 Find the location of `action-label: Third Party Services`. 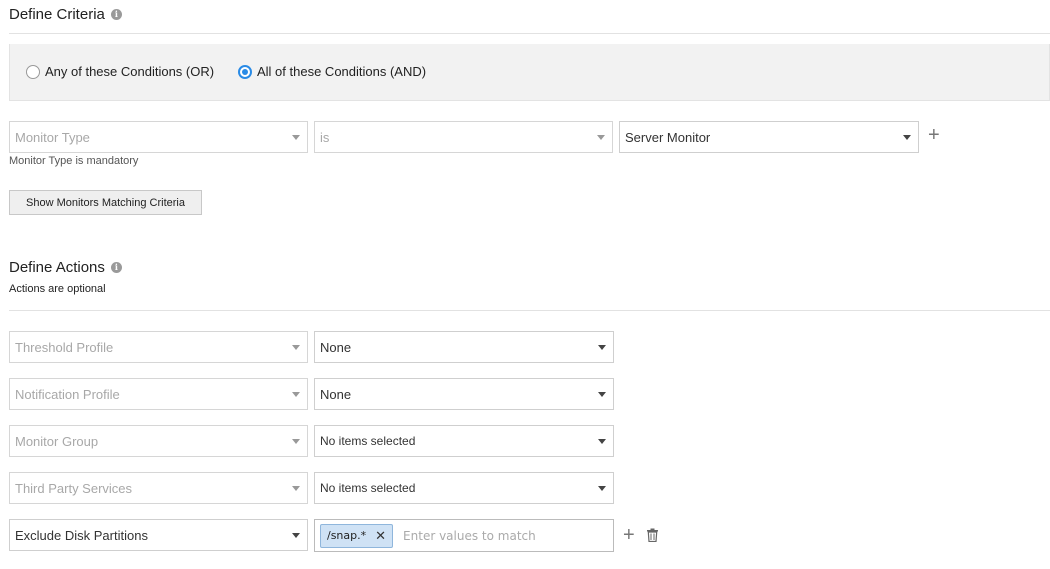

action-label: Third Party Services is located at coordinates (74, 488).